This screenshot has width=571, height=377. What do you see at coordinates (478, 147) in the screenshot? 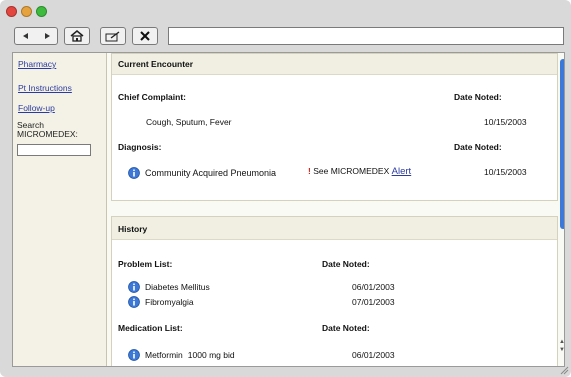
I see `diagnosis-date-label: Date Noted:` at bounding box center [478, 147].